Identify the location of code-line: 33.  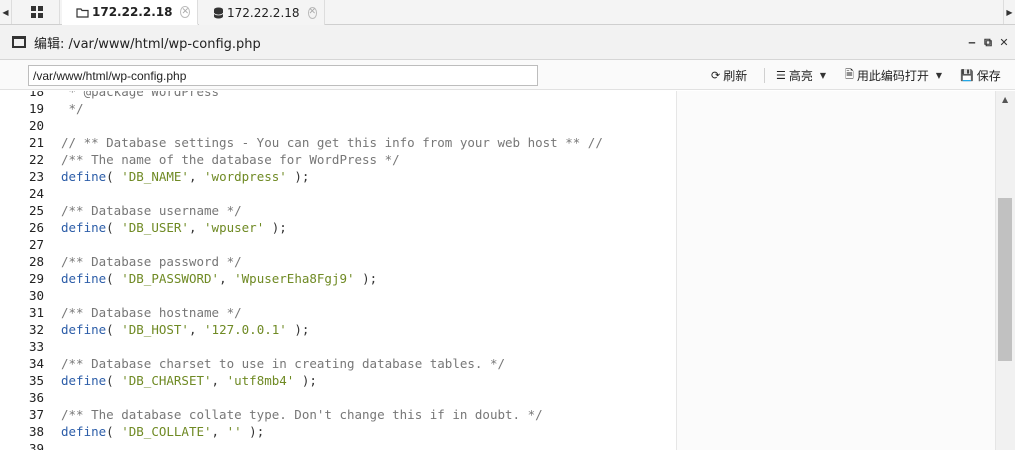
(497, 346).